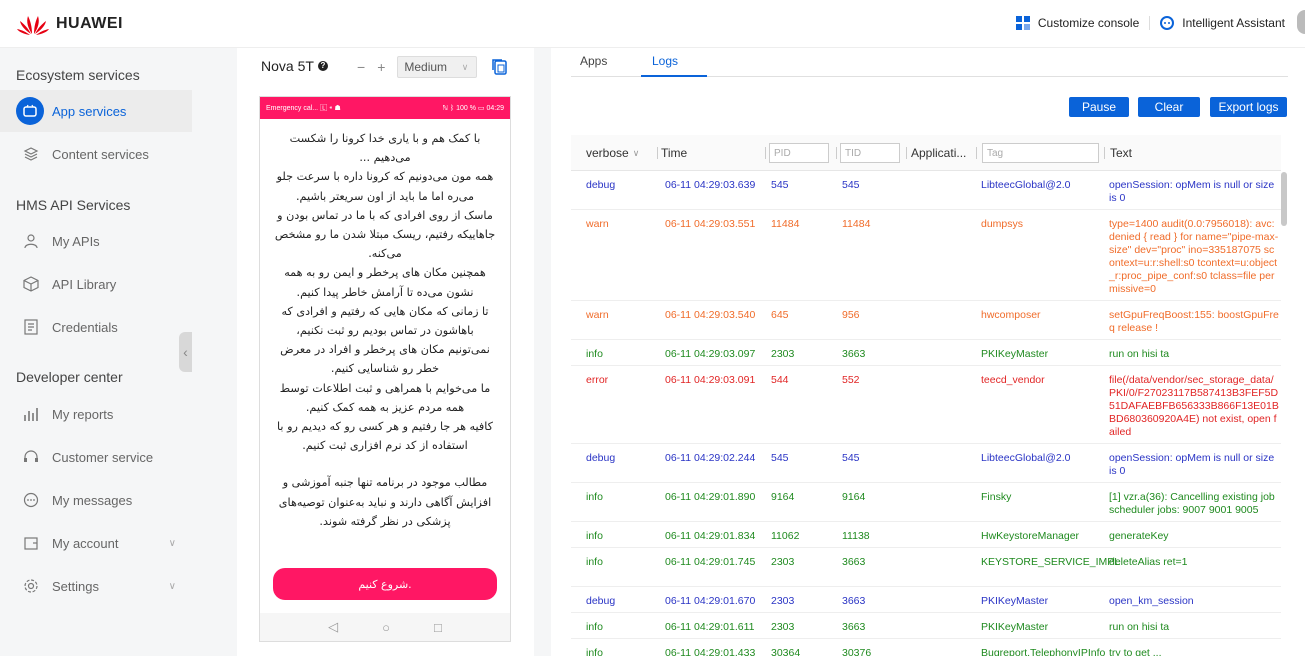 The height and width of the screenshot is (656, 1305). What do you see at coordinates (426, 67) in the screenshot?
I see `zoom-value: Medium` at bounding box center [426, 67].